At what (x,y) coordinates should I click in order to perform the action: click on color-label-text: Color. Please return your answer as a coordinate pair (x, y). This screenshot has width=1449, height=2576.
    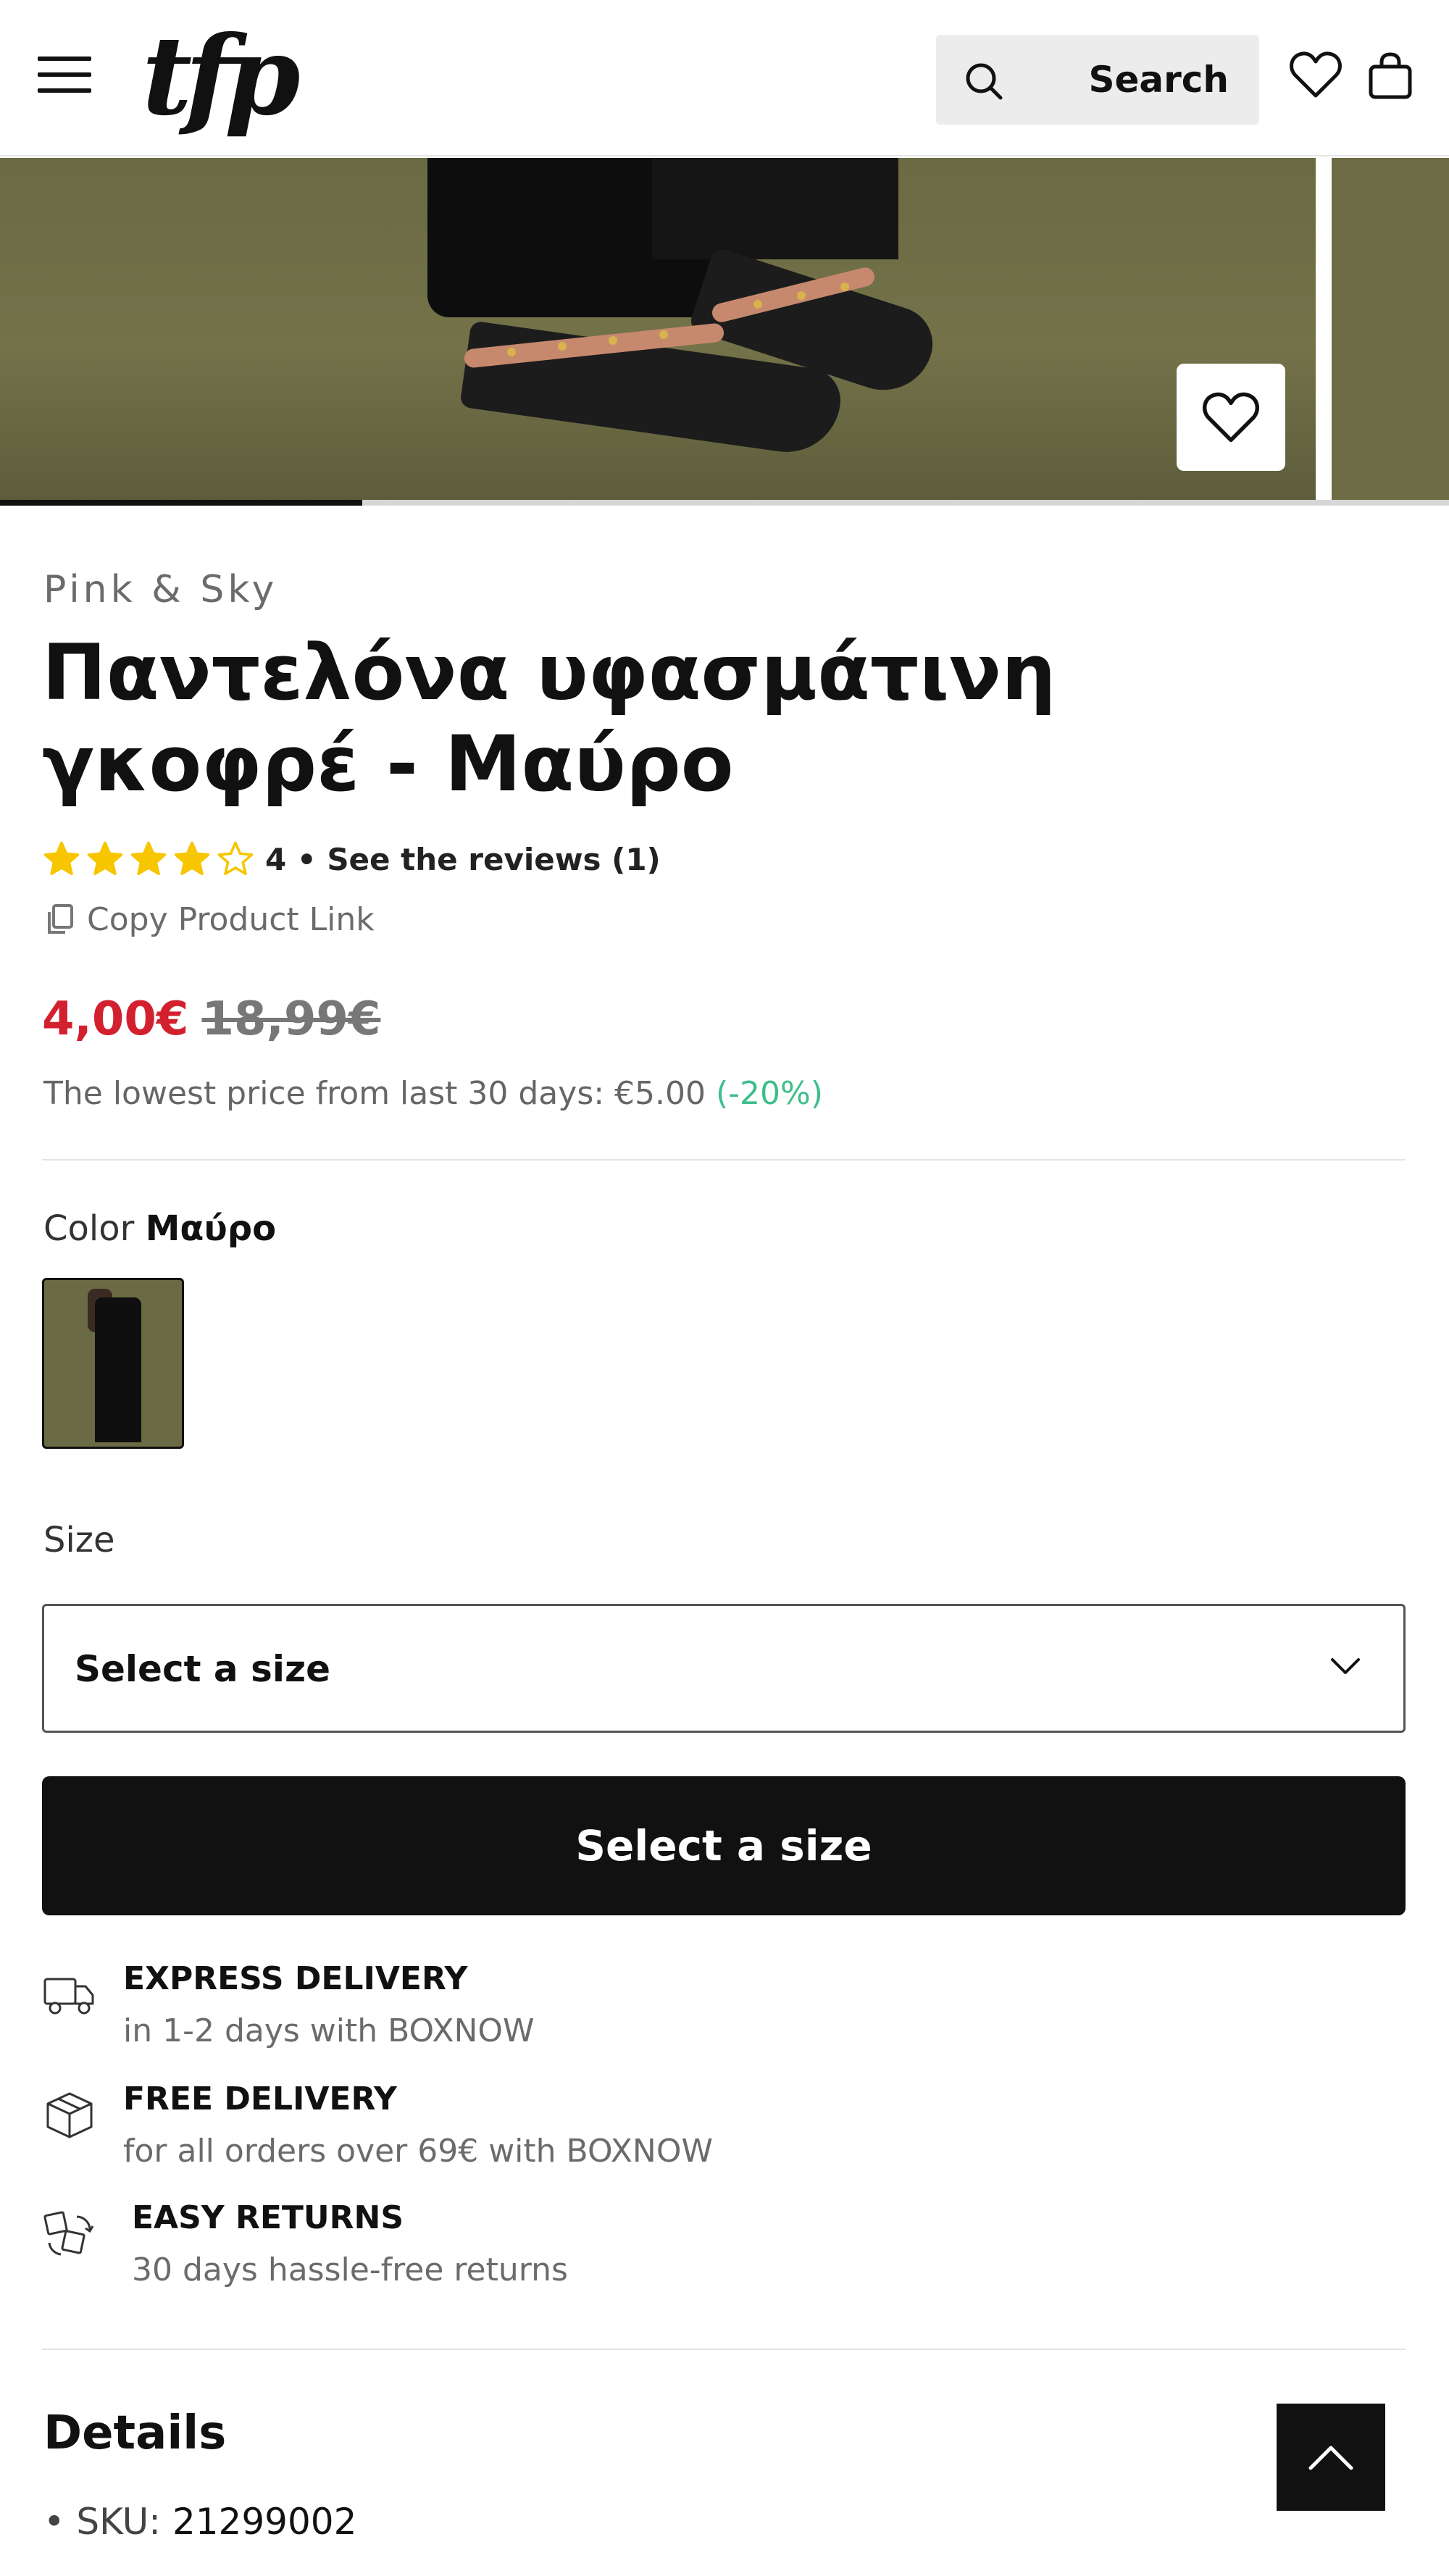
    Looking at the image, I should click on (89, 1228).